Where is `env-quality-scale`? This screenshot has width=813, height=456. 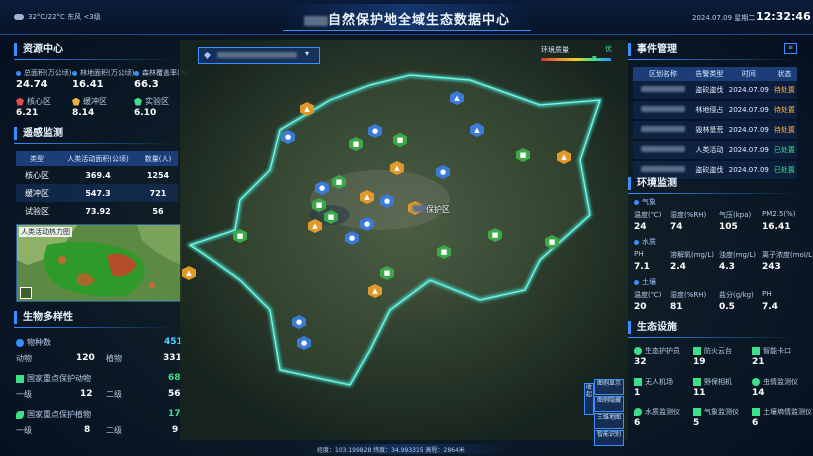 env-quality-scale is located at coordinates (576, 59).